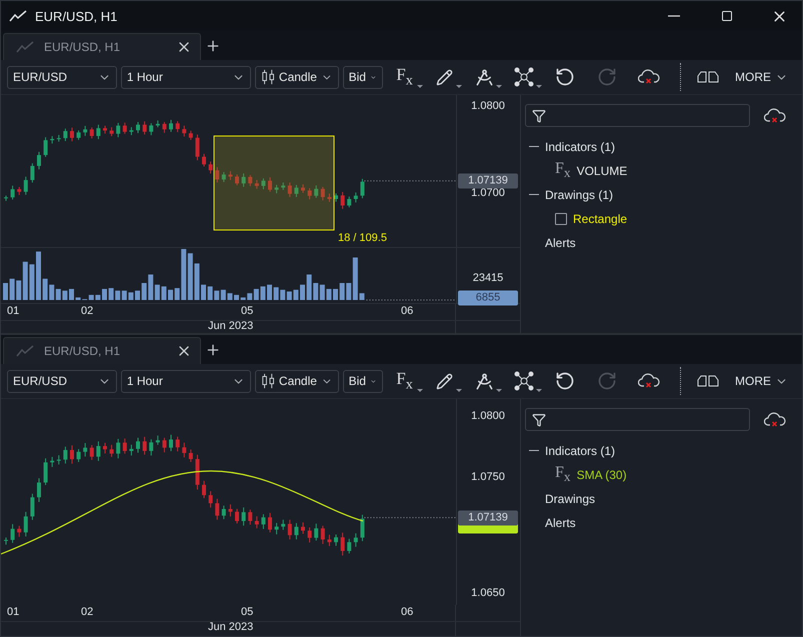 The height and width of the screenshot is (637, 803). What do you see at coordinates (362, 238) in the screenshot?
I see `rectangle-measure-label: 18 / 109.5` at bounding box center [362, 238].